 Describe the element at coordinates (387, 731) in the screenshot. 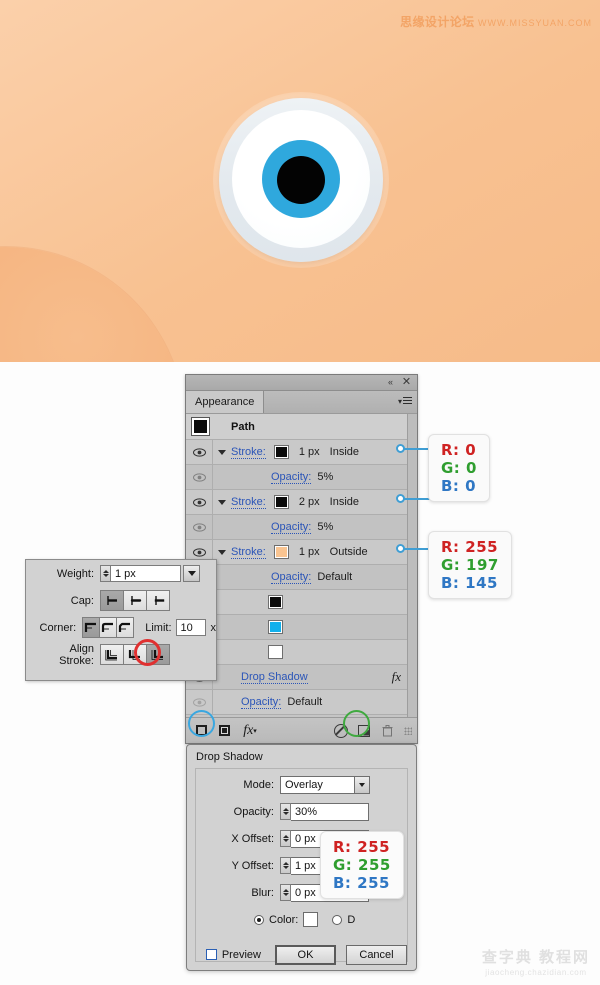

I see `delete-item-button` at that location.